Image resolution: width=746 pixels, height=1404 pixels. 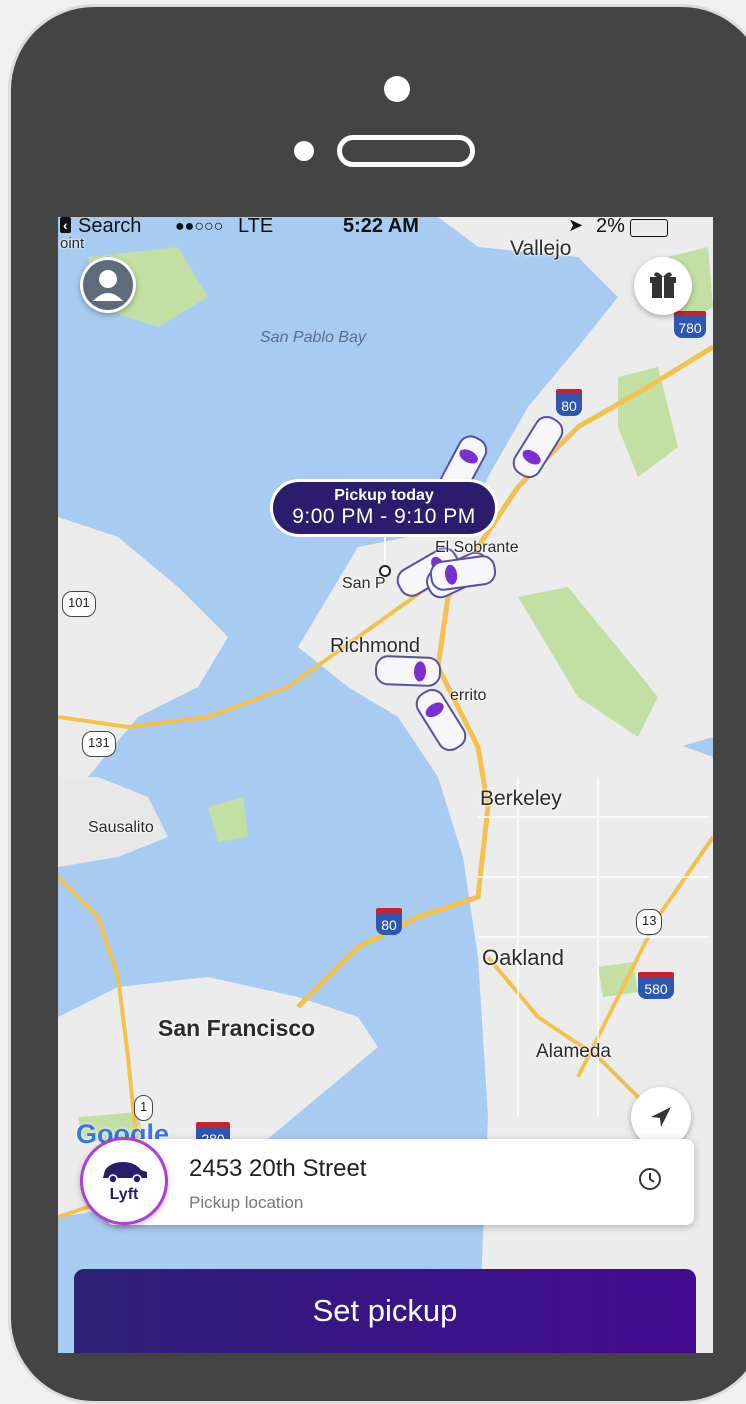 I want to click on proximity-sensor, so click(x=304, y=151).